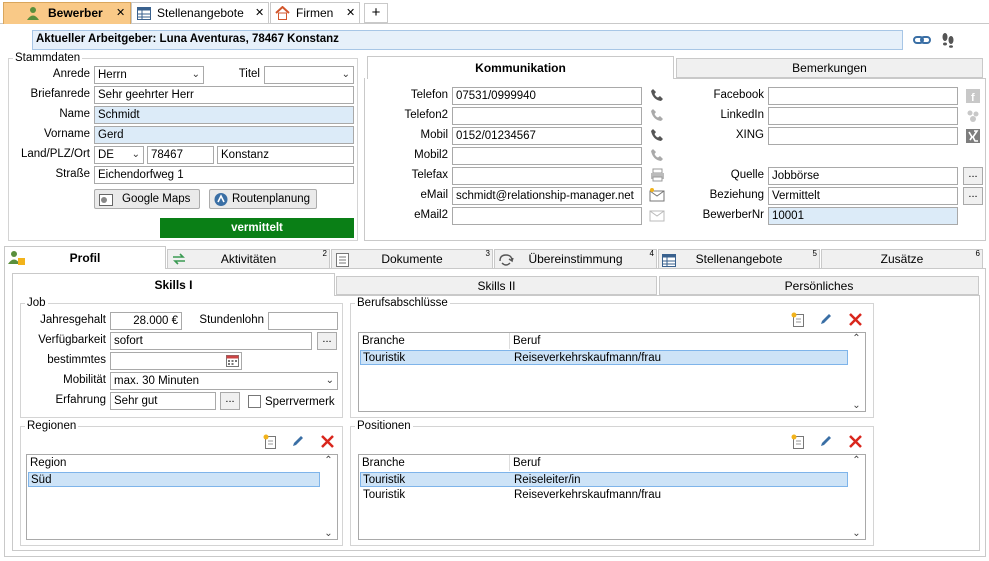  What do you see at coordinates (657, 195) in the screenshot?
I see `email-compose-icon` at bounding box center [657, 195].